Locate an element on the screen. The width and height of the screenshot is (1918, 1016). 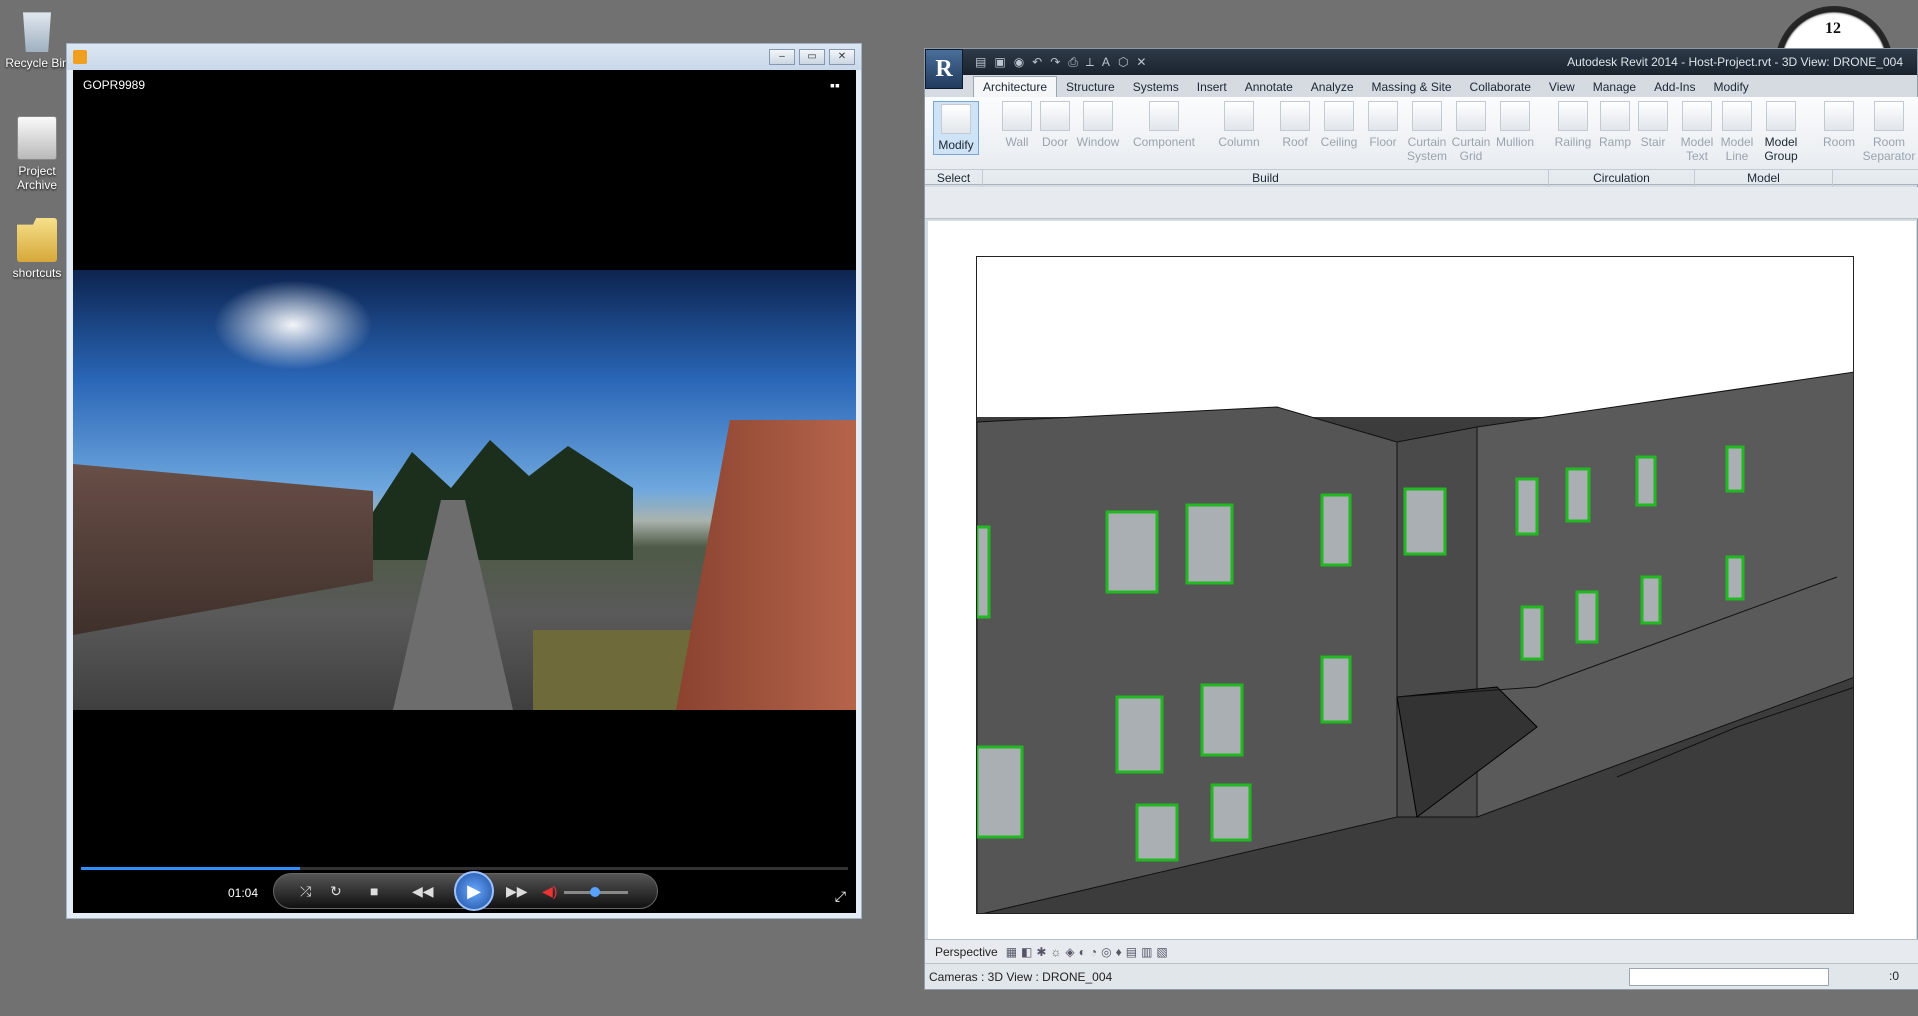
tool-label: Column is located at coordinates (1239, 142).